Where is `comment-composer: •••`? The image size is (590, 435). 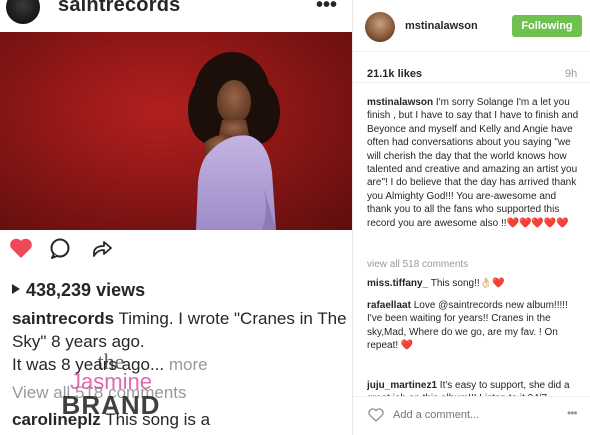
comment-composer: ••• is located at coordinates (471, 415).